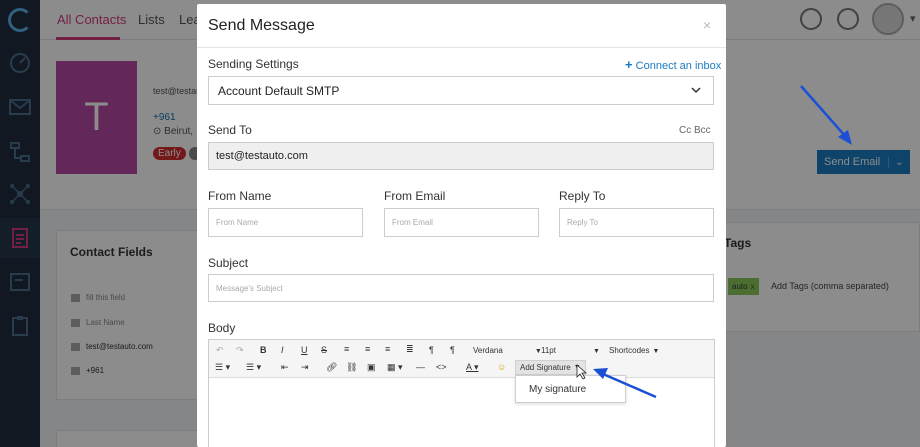  What do you see at coordinates (395, 367) in the screenshot?
I see `table-icon: ▦ ▾` at bounding box center [395, 367].